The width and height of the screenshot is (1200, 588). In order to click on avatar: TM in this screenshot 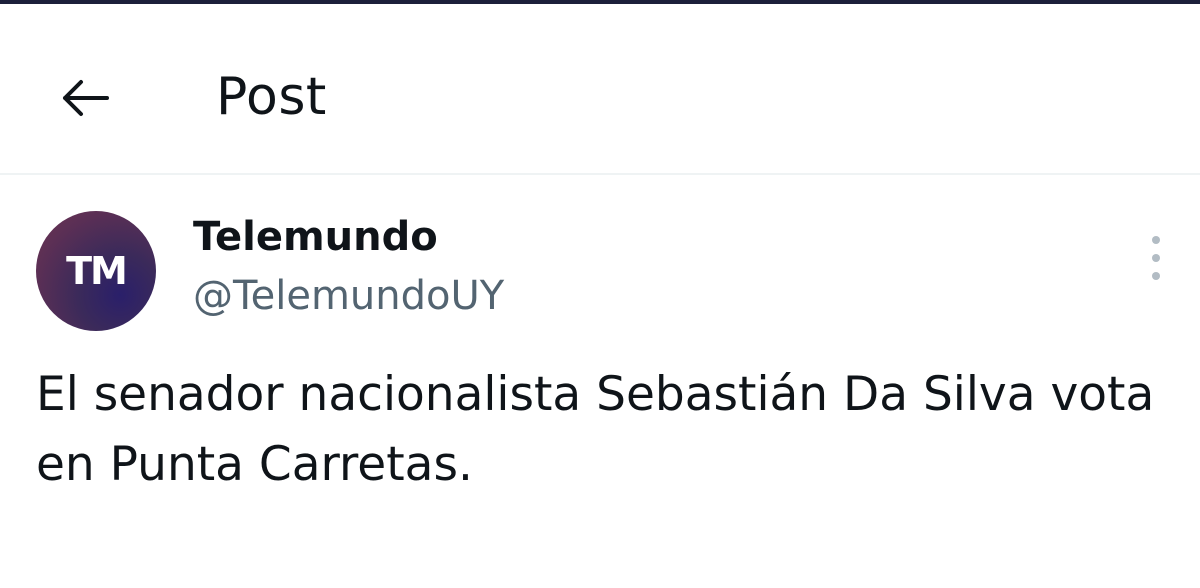, I will do `click(96, 271)`.